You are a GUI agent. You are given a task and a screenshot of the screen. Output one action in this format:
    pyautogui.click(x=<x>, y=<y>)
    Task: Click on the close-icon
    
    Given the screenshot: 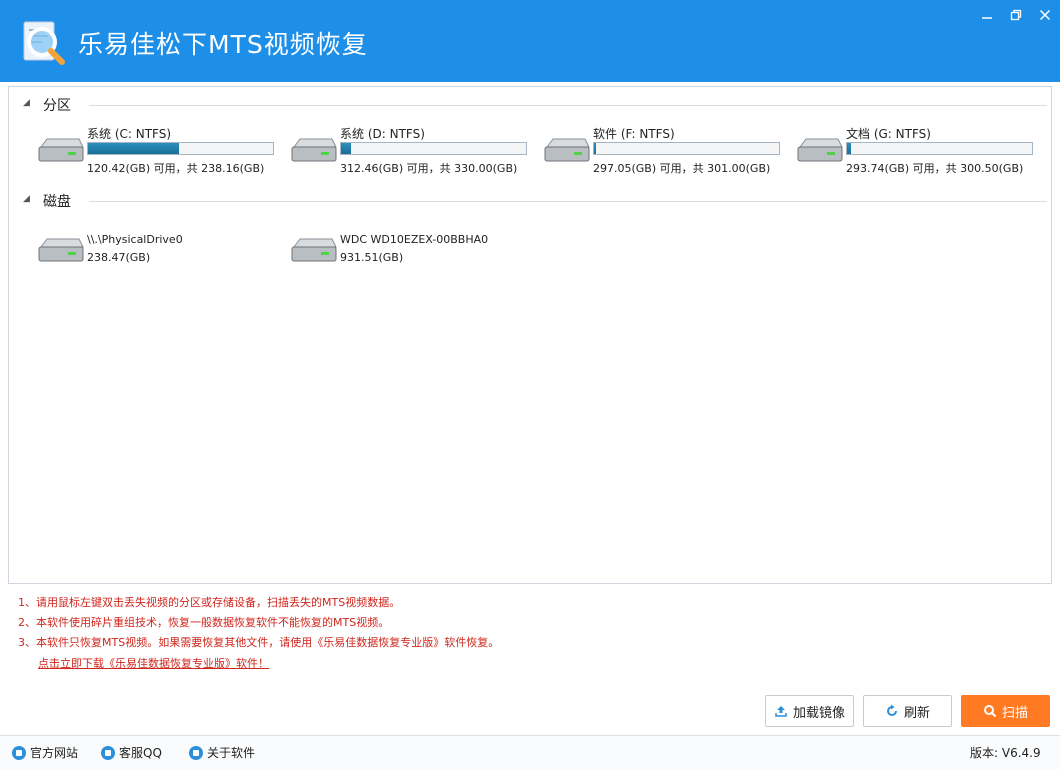 What is the action you would take?
    pyautogui.click(x=1045, y=17)
    